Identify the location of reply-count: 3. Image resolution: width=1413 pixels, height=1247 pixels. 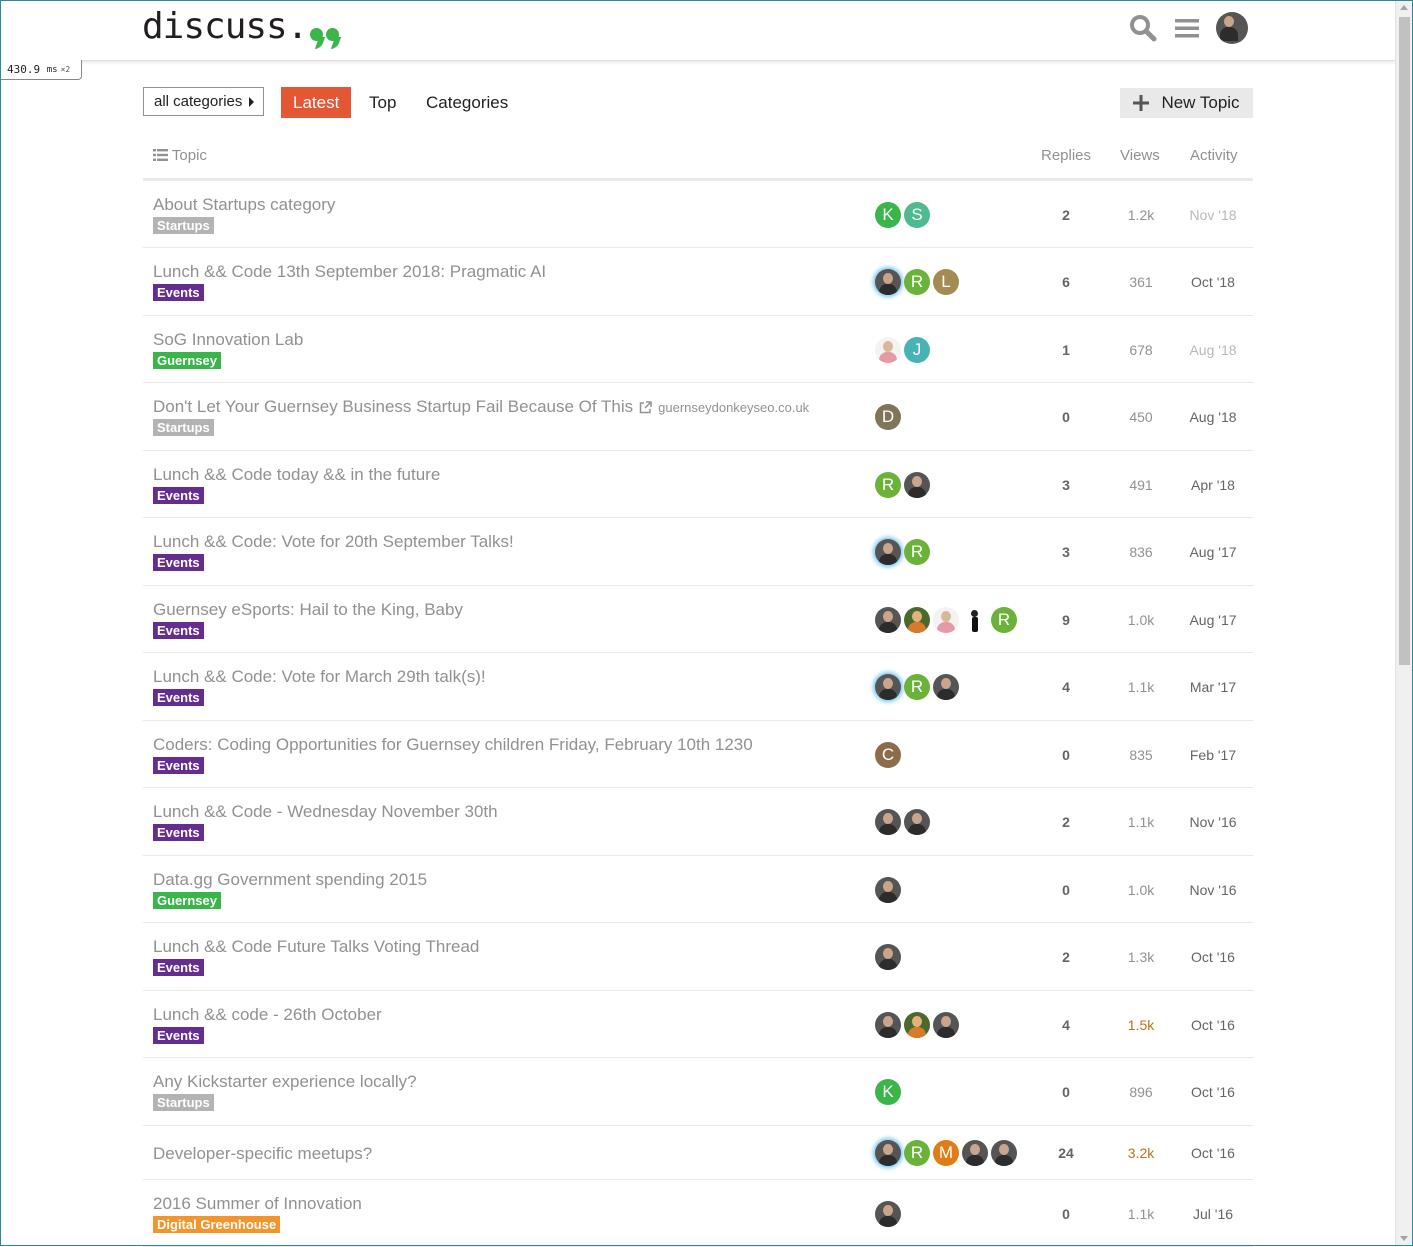
(1066, 552).